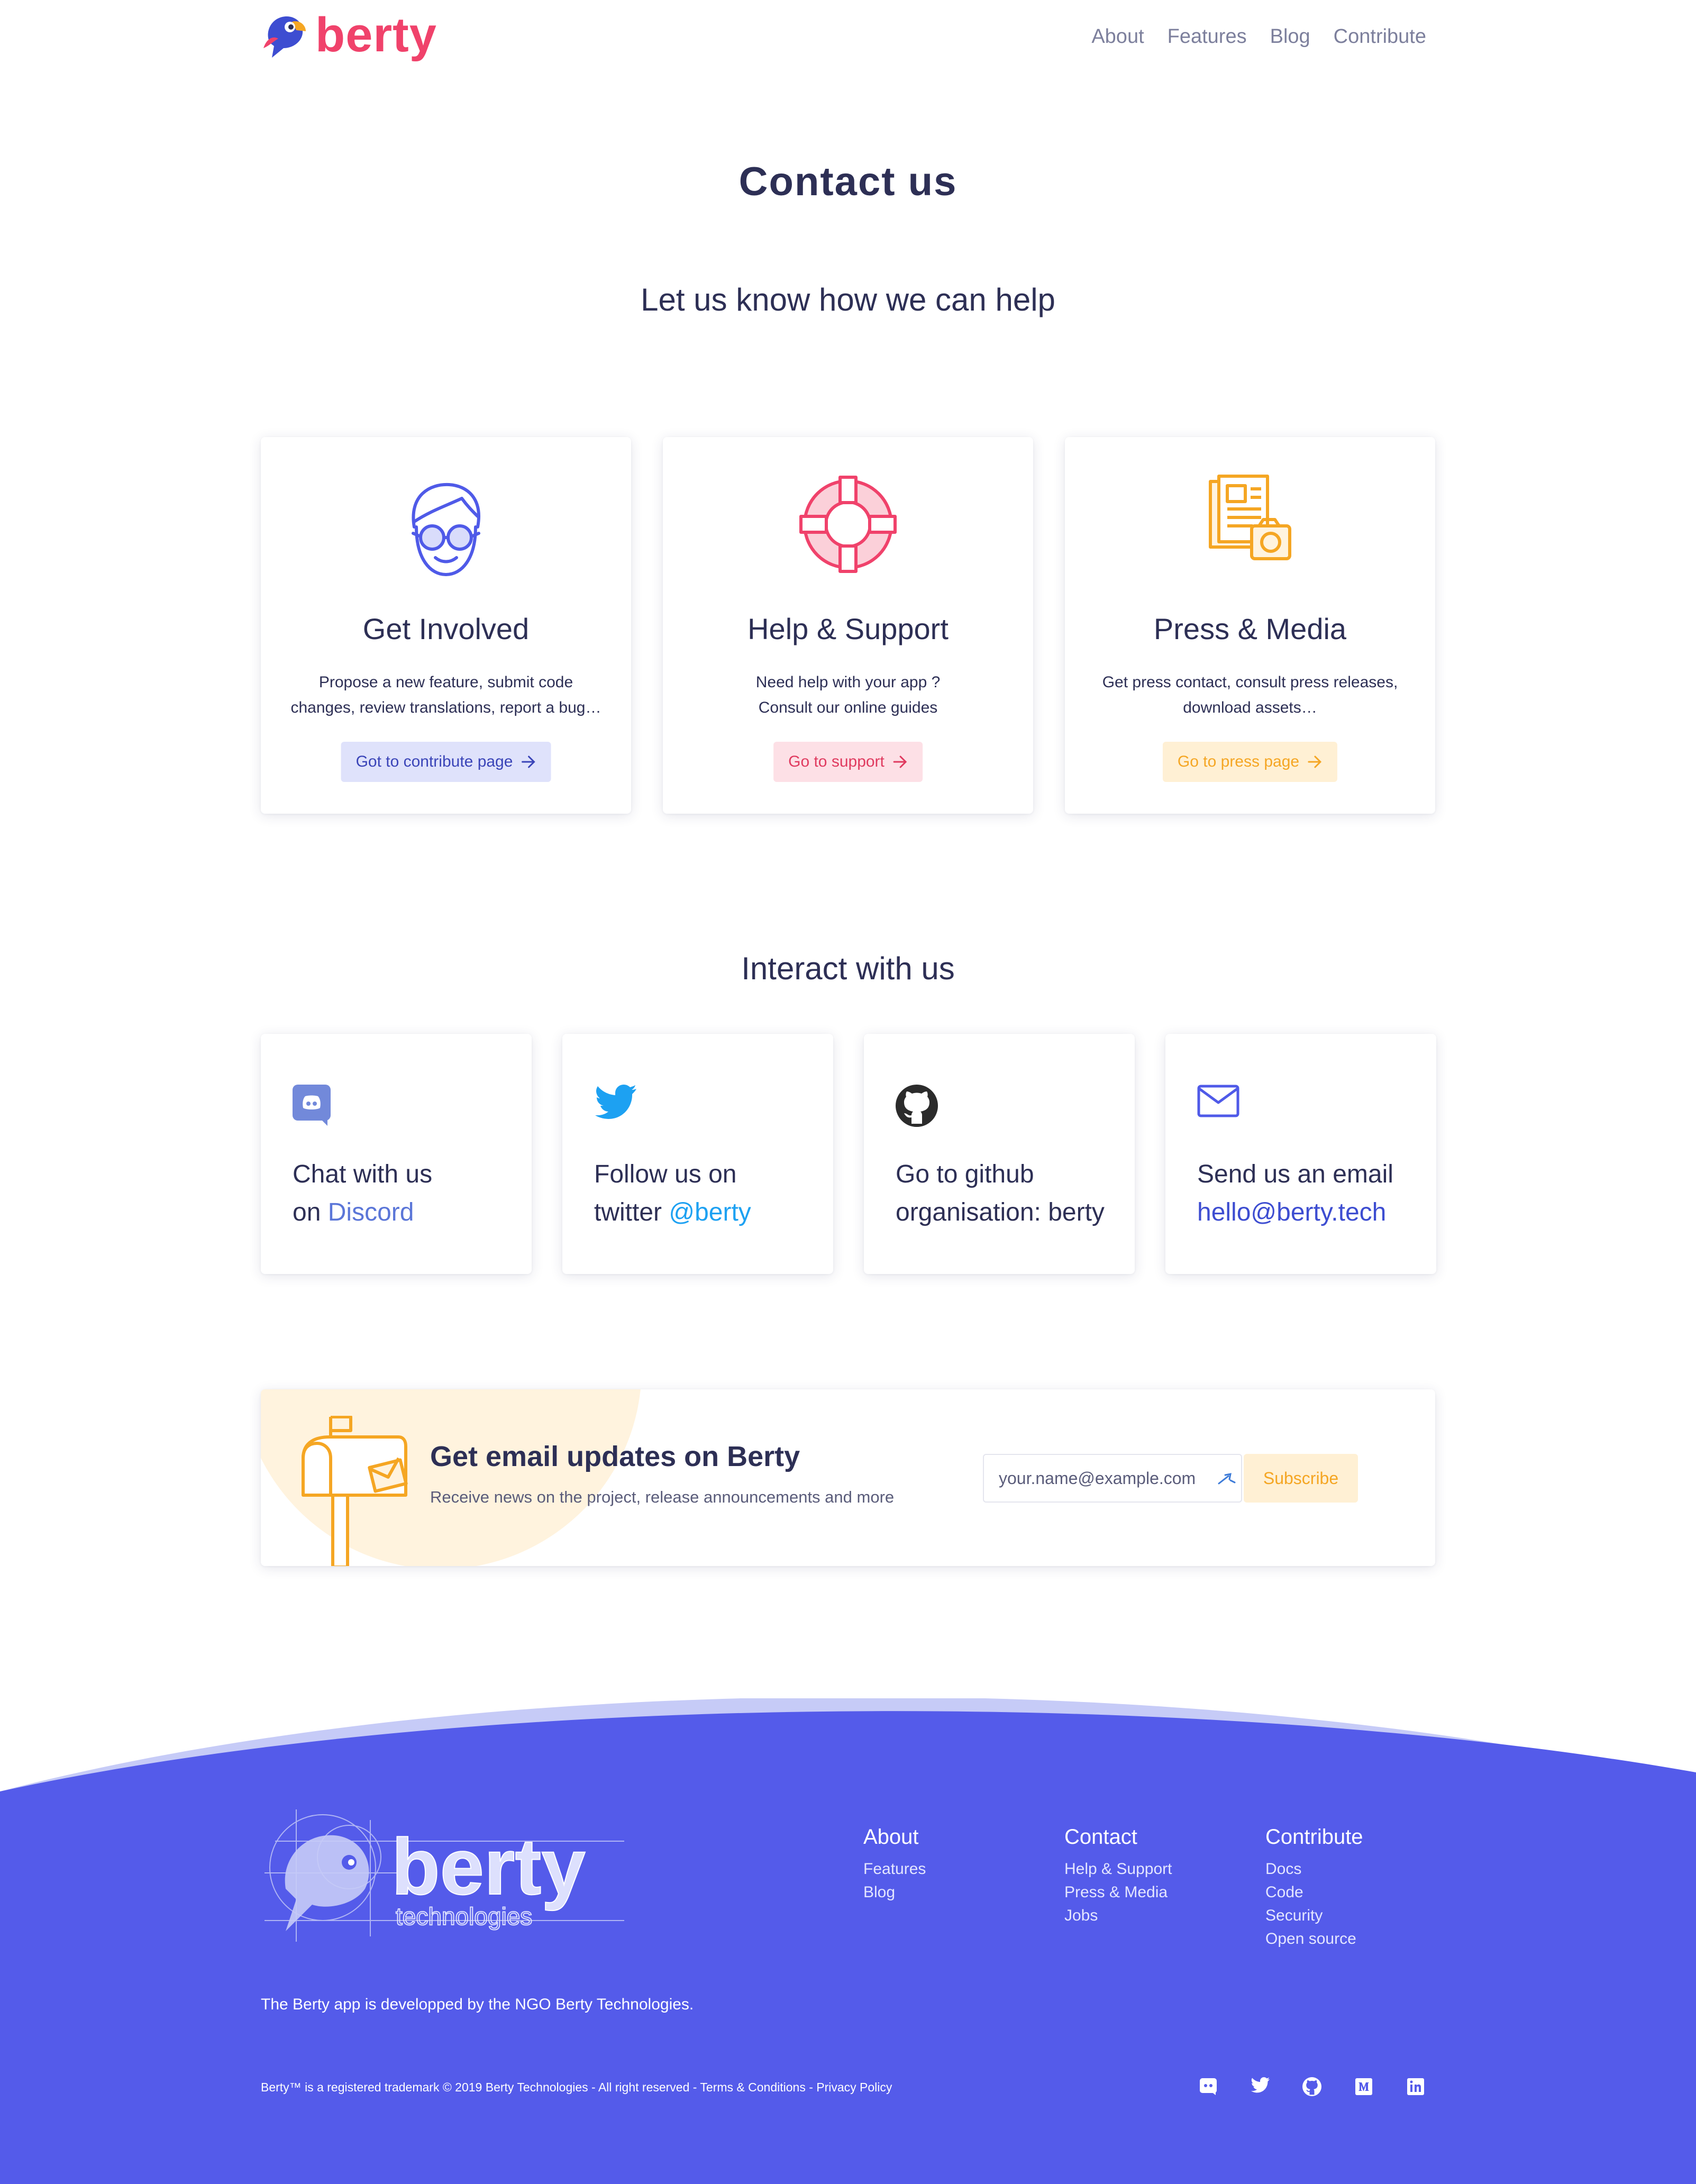 This screenshot has width=1696, height=2184. Describe the element at coordinates (1301, 1479) in the screenshot. I see `subscribe-button: Subscribe` at that location.